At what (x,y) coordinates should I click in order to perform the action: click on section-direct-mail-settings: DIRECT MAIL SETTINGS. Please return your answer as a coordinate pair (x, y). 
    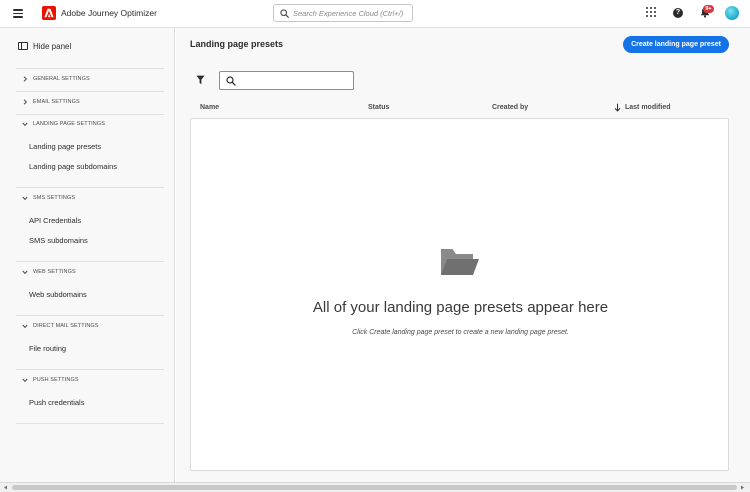
    Looking at the image, I should click on (60, 326).